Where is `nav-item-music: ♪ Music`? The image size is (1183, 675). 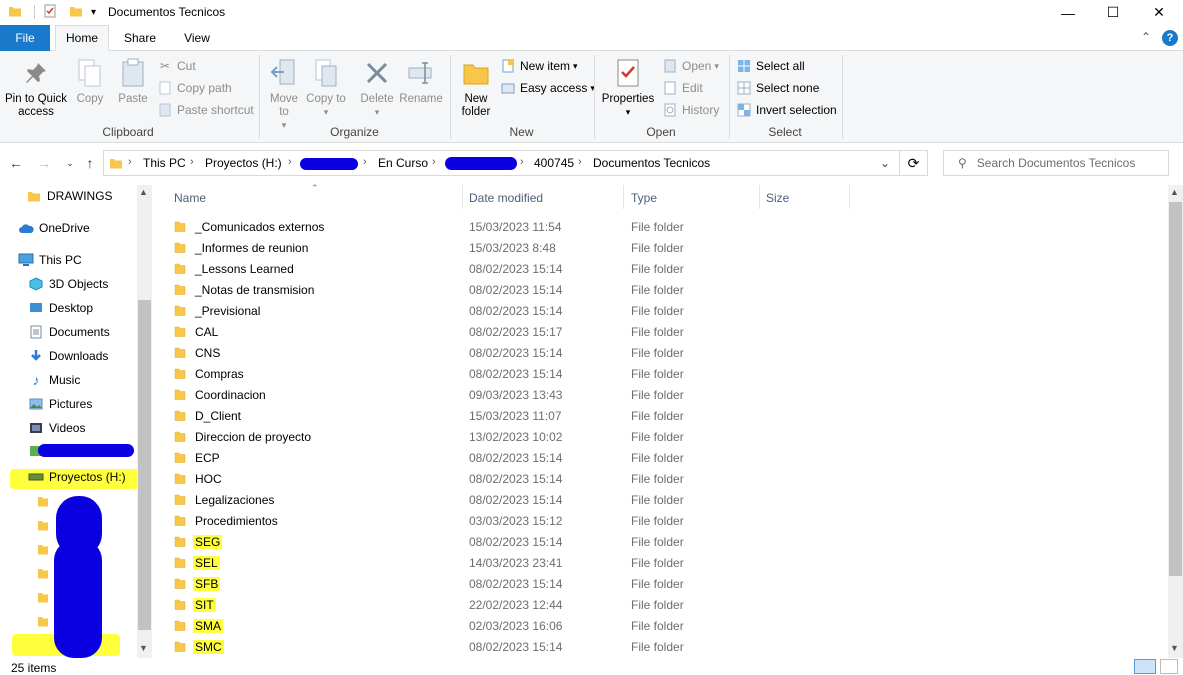 nav-item-music: ♪ Music is located at coordinates (54, 380).